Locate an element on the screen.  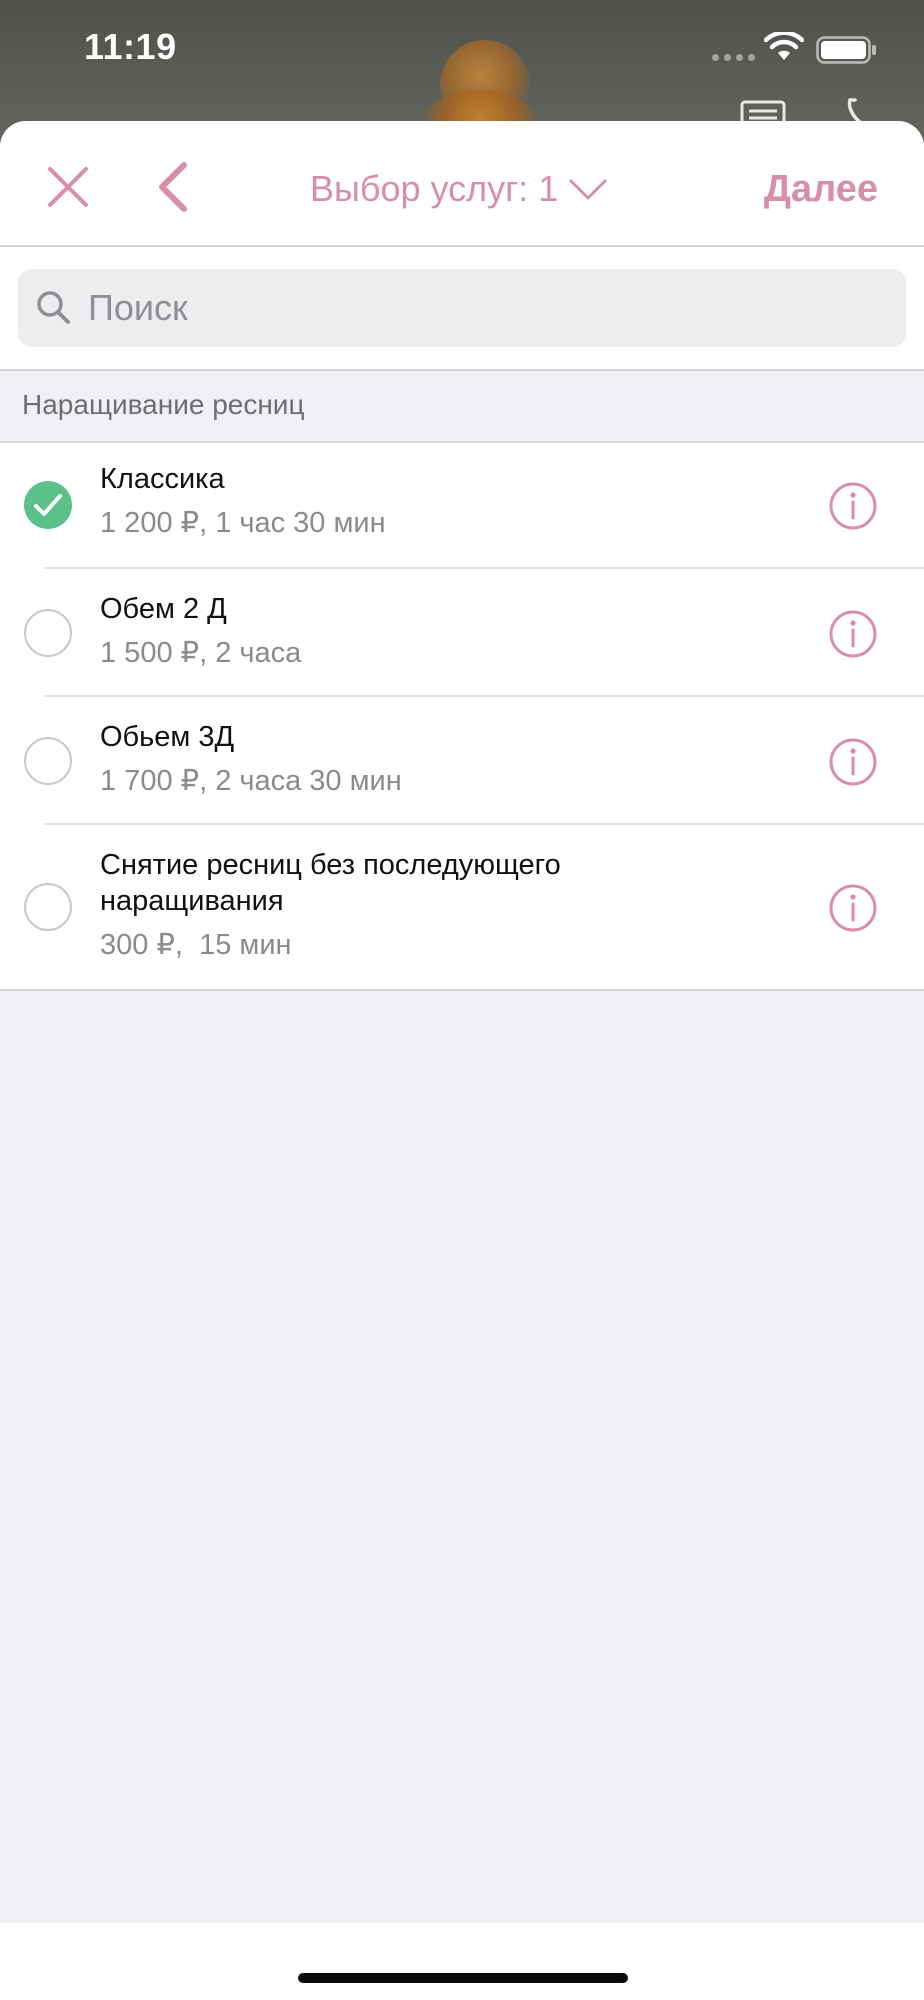
service-row-obem-2d: Обем 2 Д 1 500 ₽, 2 часа is located at coordinates (462, 633).